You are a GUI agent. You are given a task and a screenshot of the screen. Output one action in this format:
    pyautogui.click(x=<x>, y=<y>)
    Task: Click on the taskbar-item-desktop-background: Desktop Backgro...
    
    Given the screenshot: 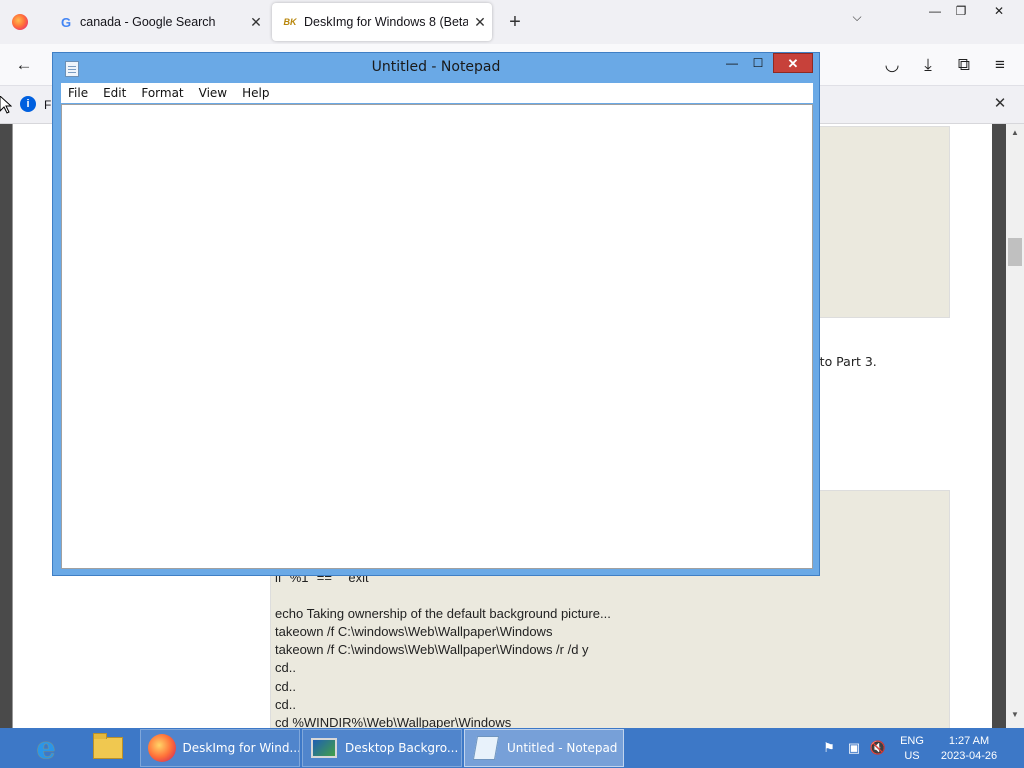 What is the action you would take?
    pyautogui.click(x=382, y=748)
    